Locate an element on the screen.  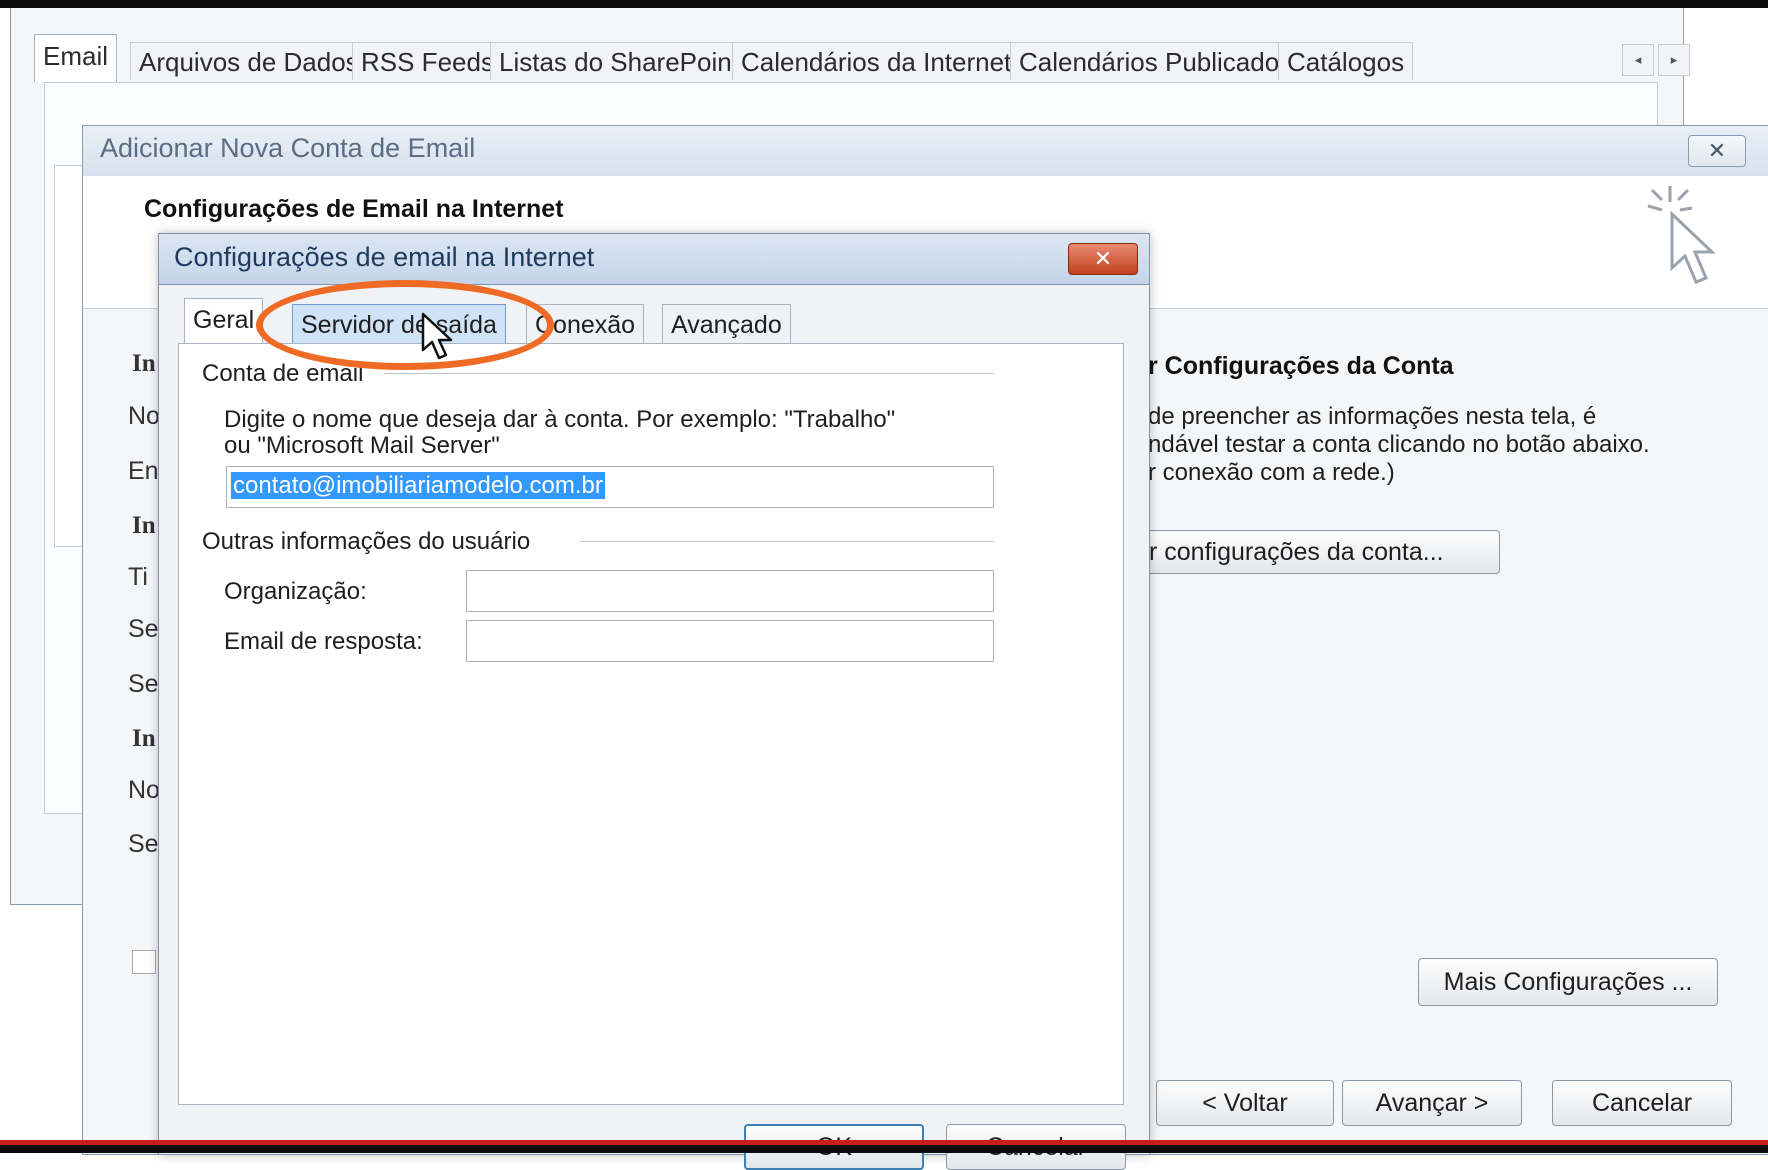
wizard-cancel-button: Cancelar is located at coordinates (1642, 1103).